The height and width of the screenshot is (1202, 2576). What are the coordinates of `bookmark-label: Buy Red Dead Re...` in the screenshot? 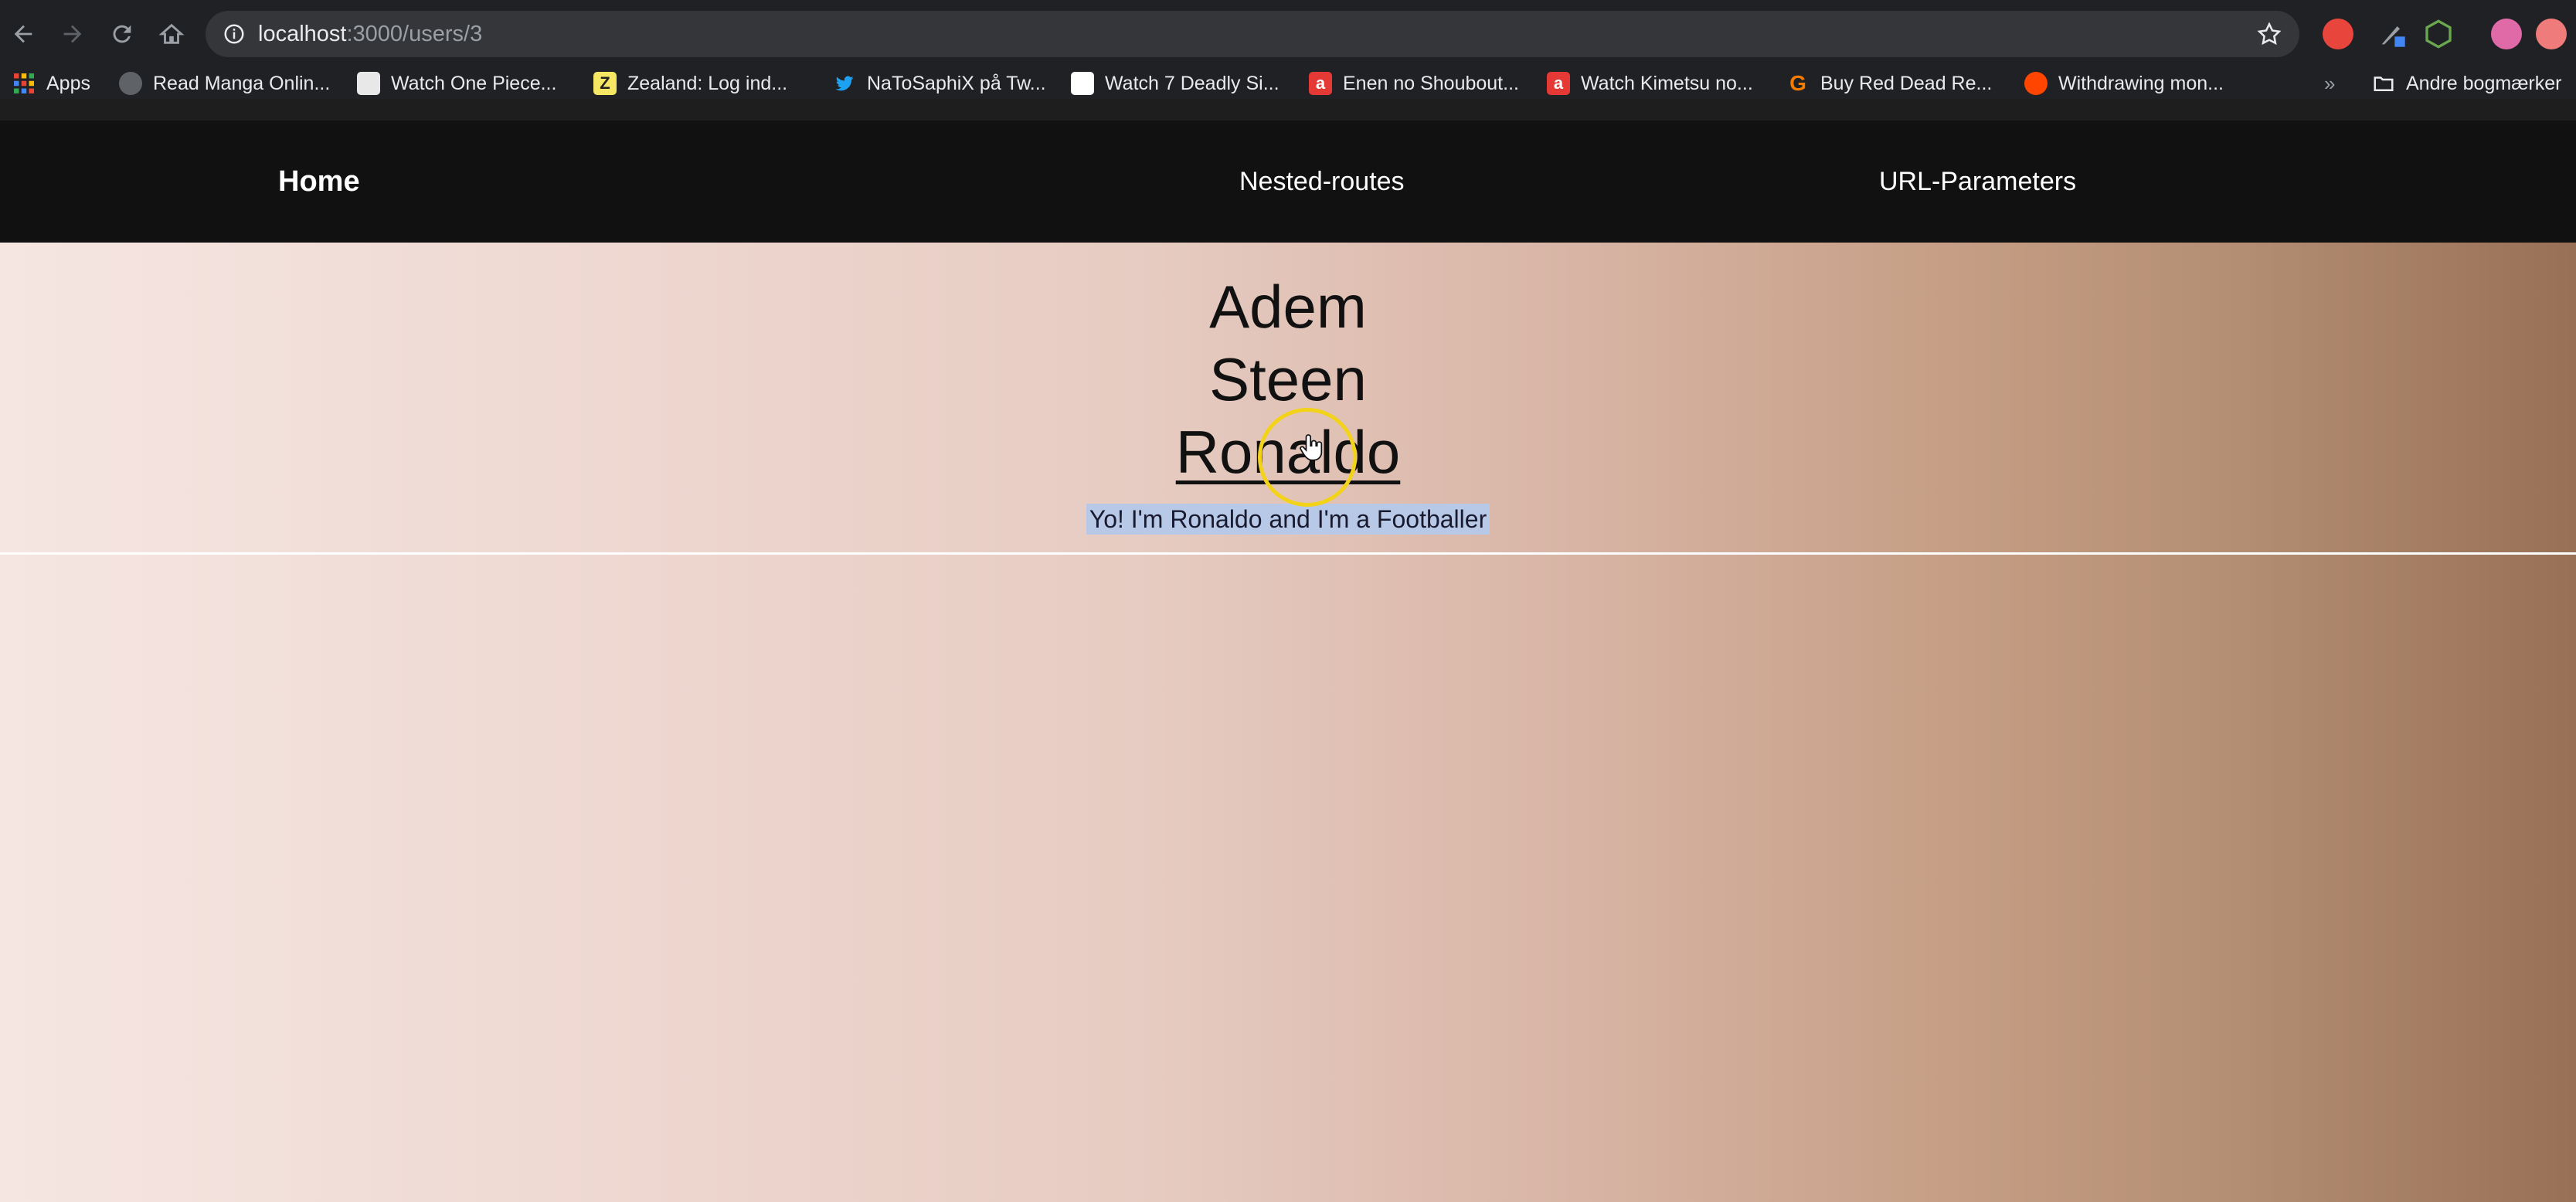 It's located at (1906, 83).